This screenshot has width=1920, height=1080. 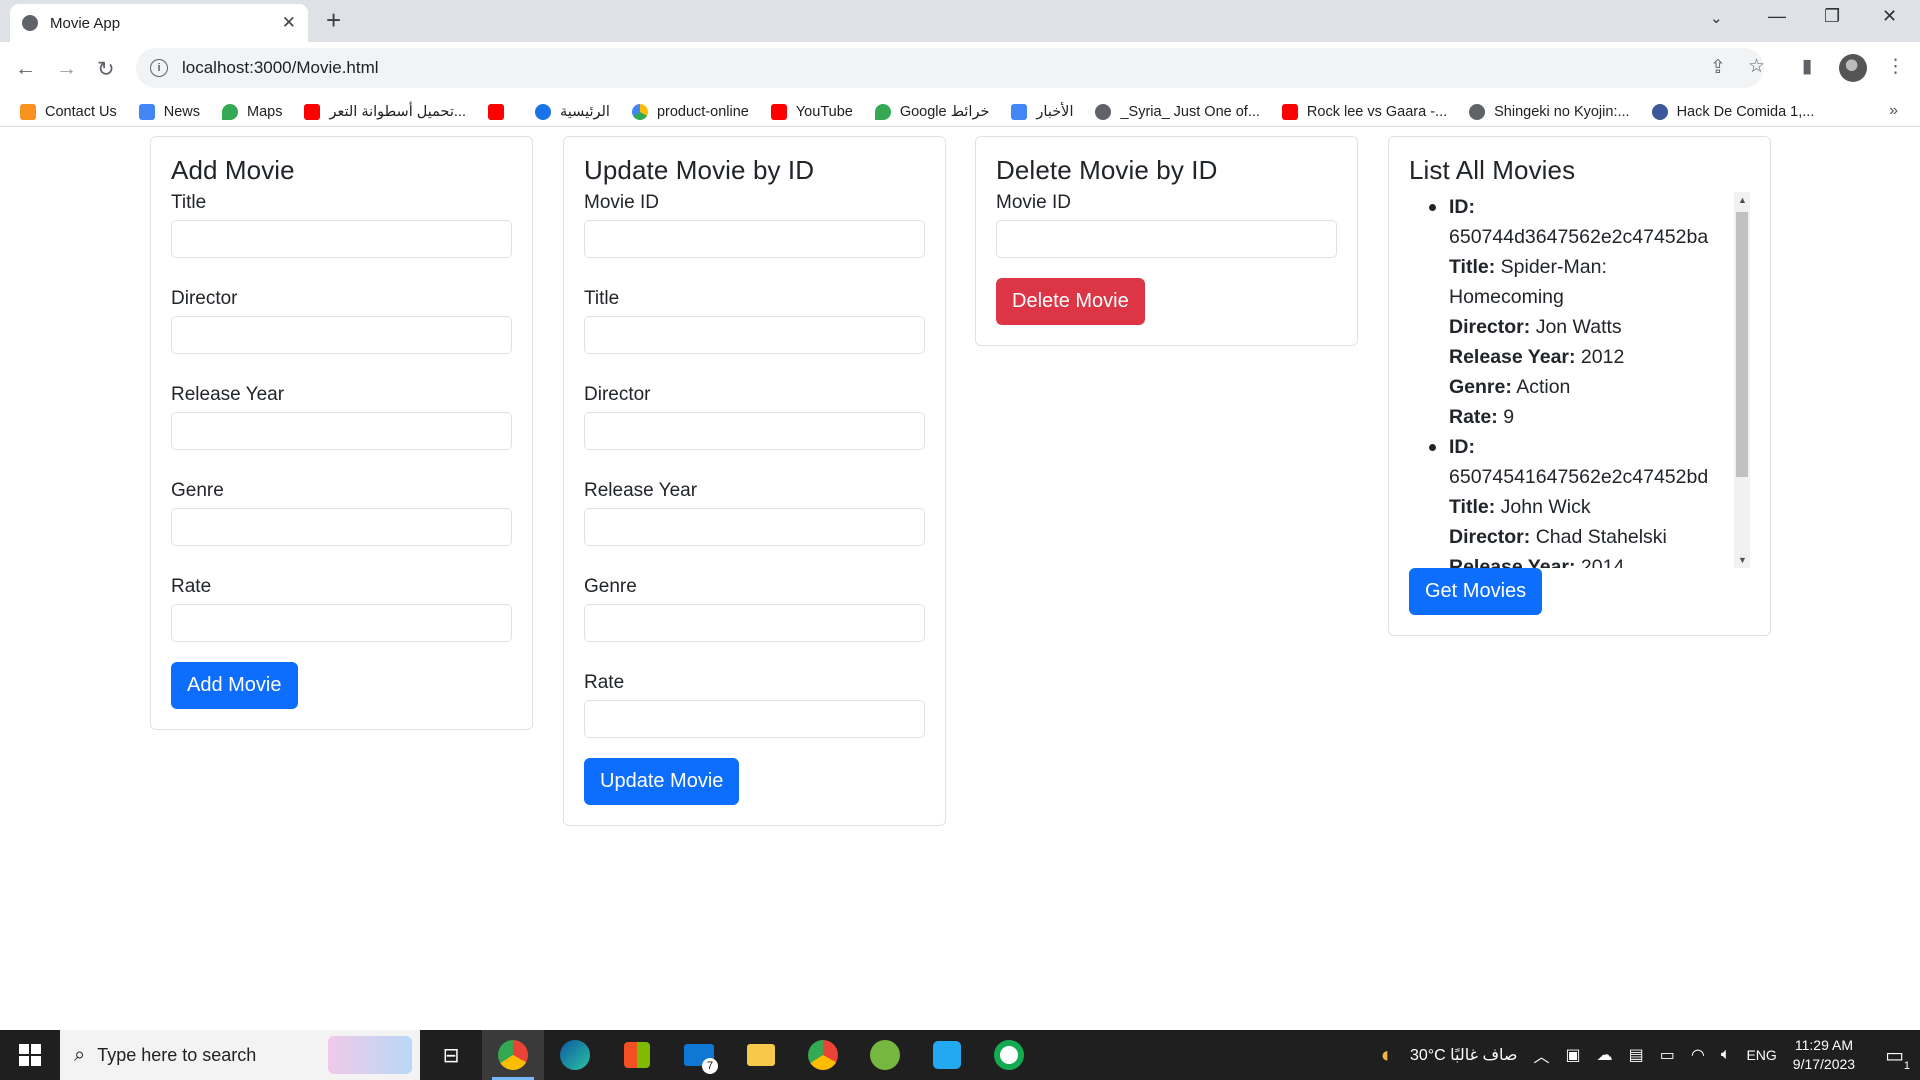 What do you see at coordinates (575, 1055) in the screenshot?
I see `edge-icon` at bounding box center [575, 1055].